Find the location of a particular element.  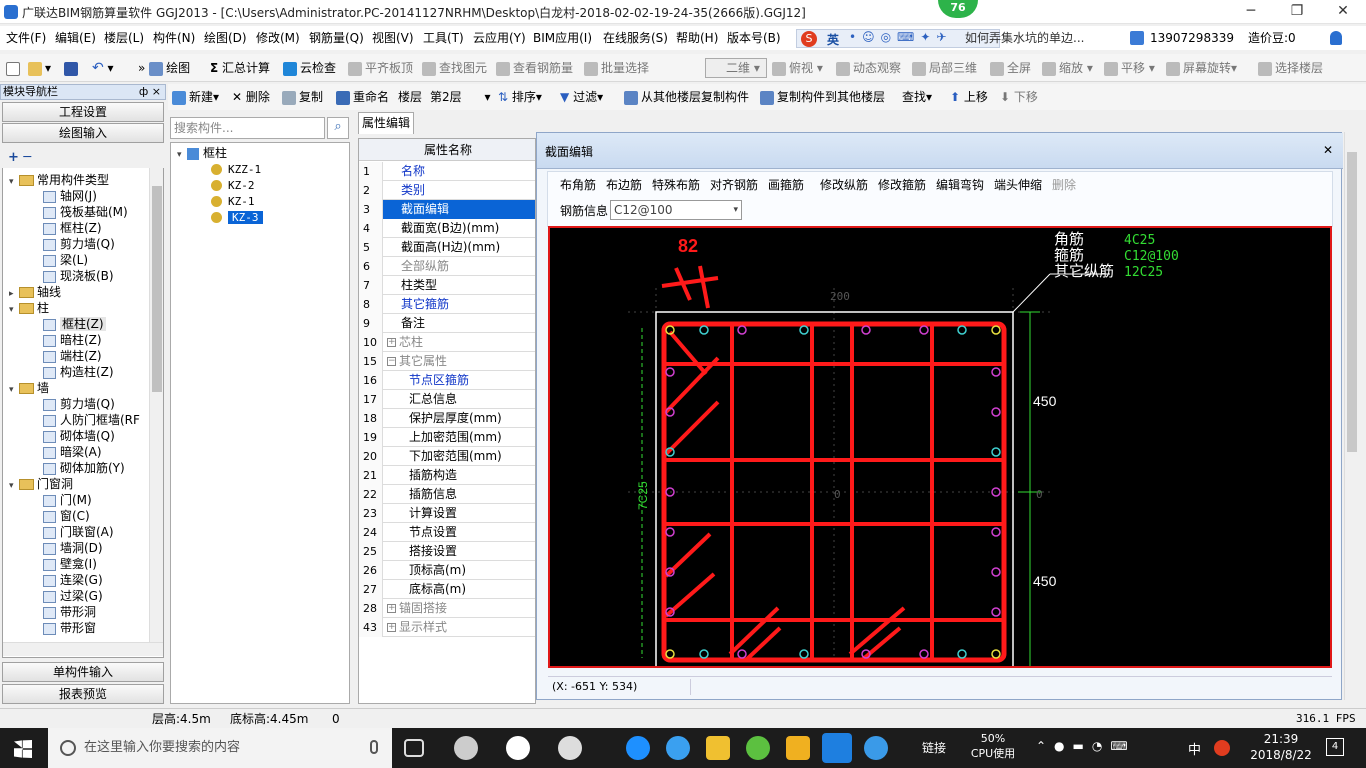

menu-edit: 编辑(E) is located at coordinates (75, 38).